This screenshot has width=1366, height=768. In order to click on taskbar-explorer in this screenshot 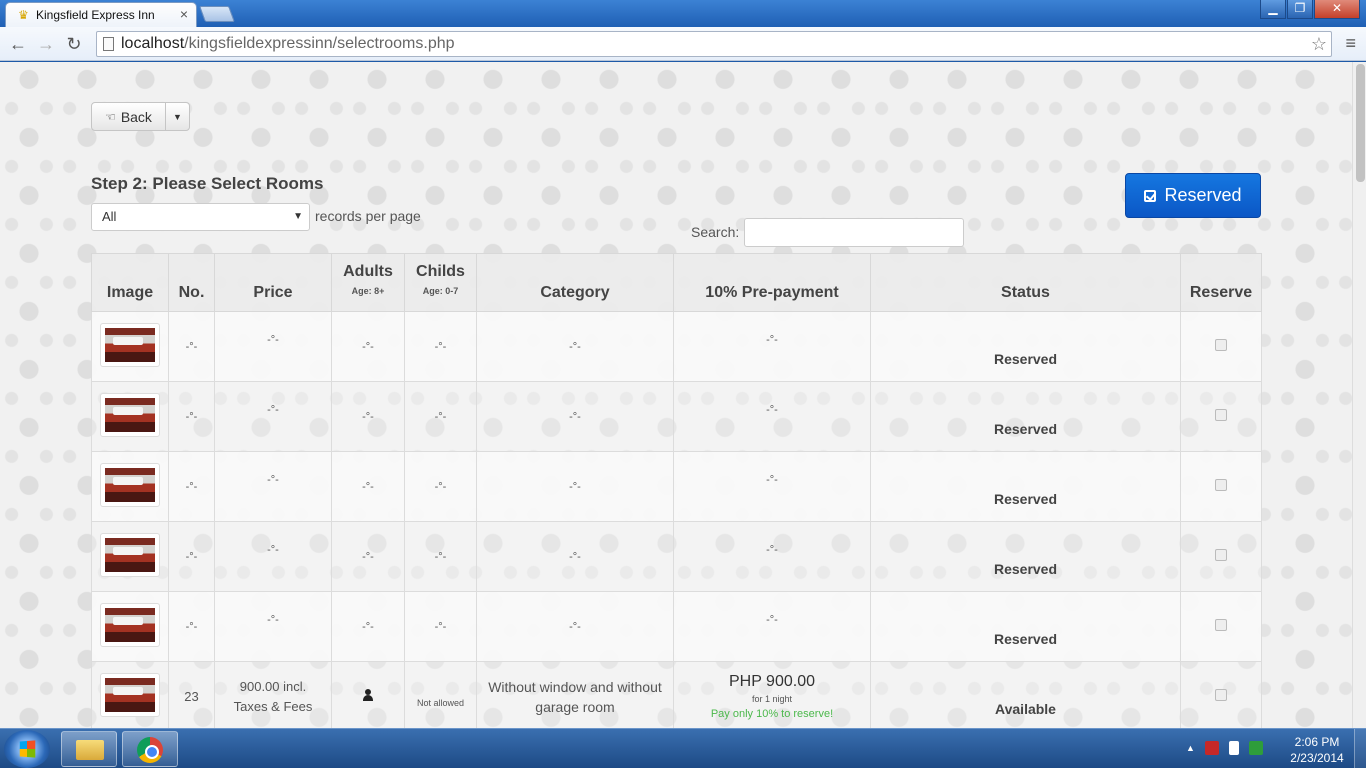, I will do `click(89, 749)`.